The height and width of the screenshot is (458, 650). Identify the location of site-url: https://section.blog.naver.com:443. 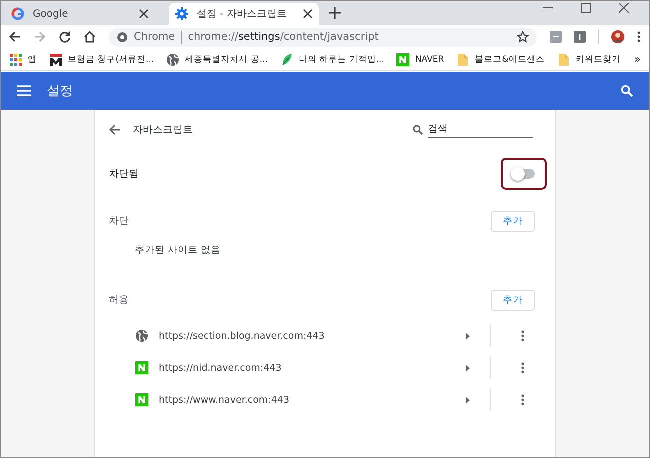
(312, 336).